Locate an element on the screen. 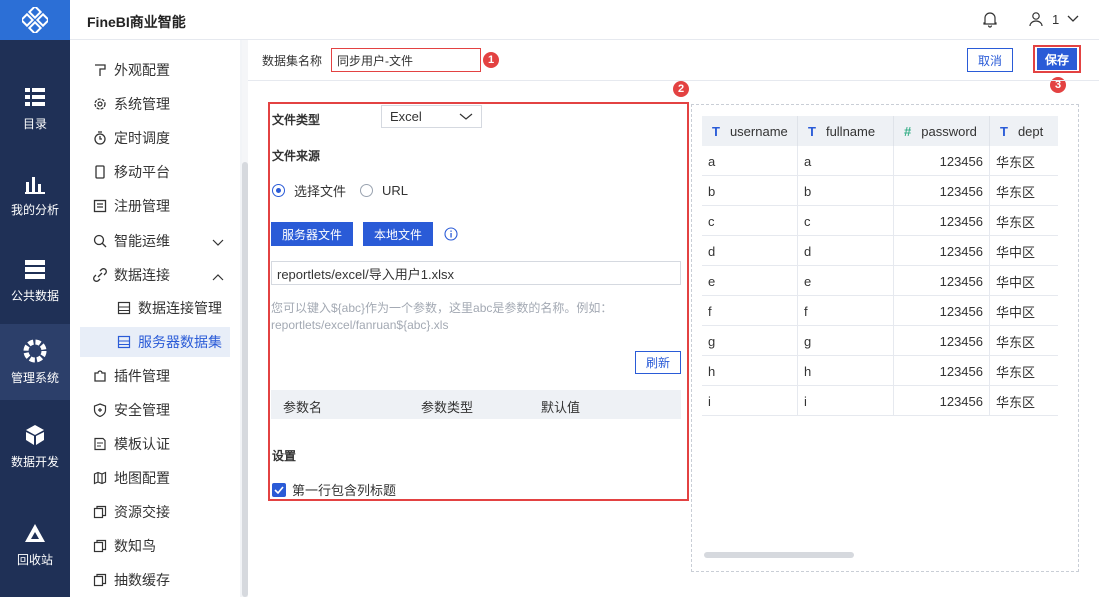 The image size is (1099, 597). menu-data-connection: 数据连接 is located at coordinates (155, 275).